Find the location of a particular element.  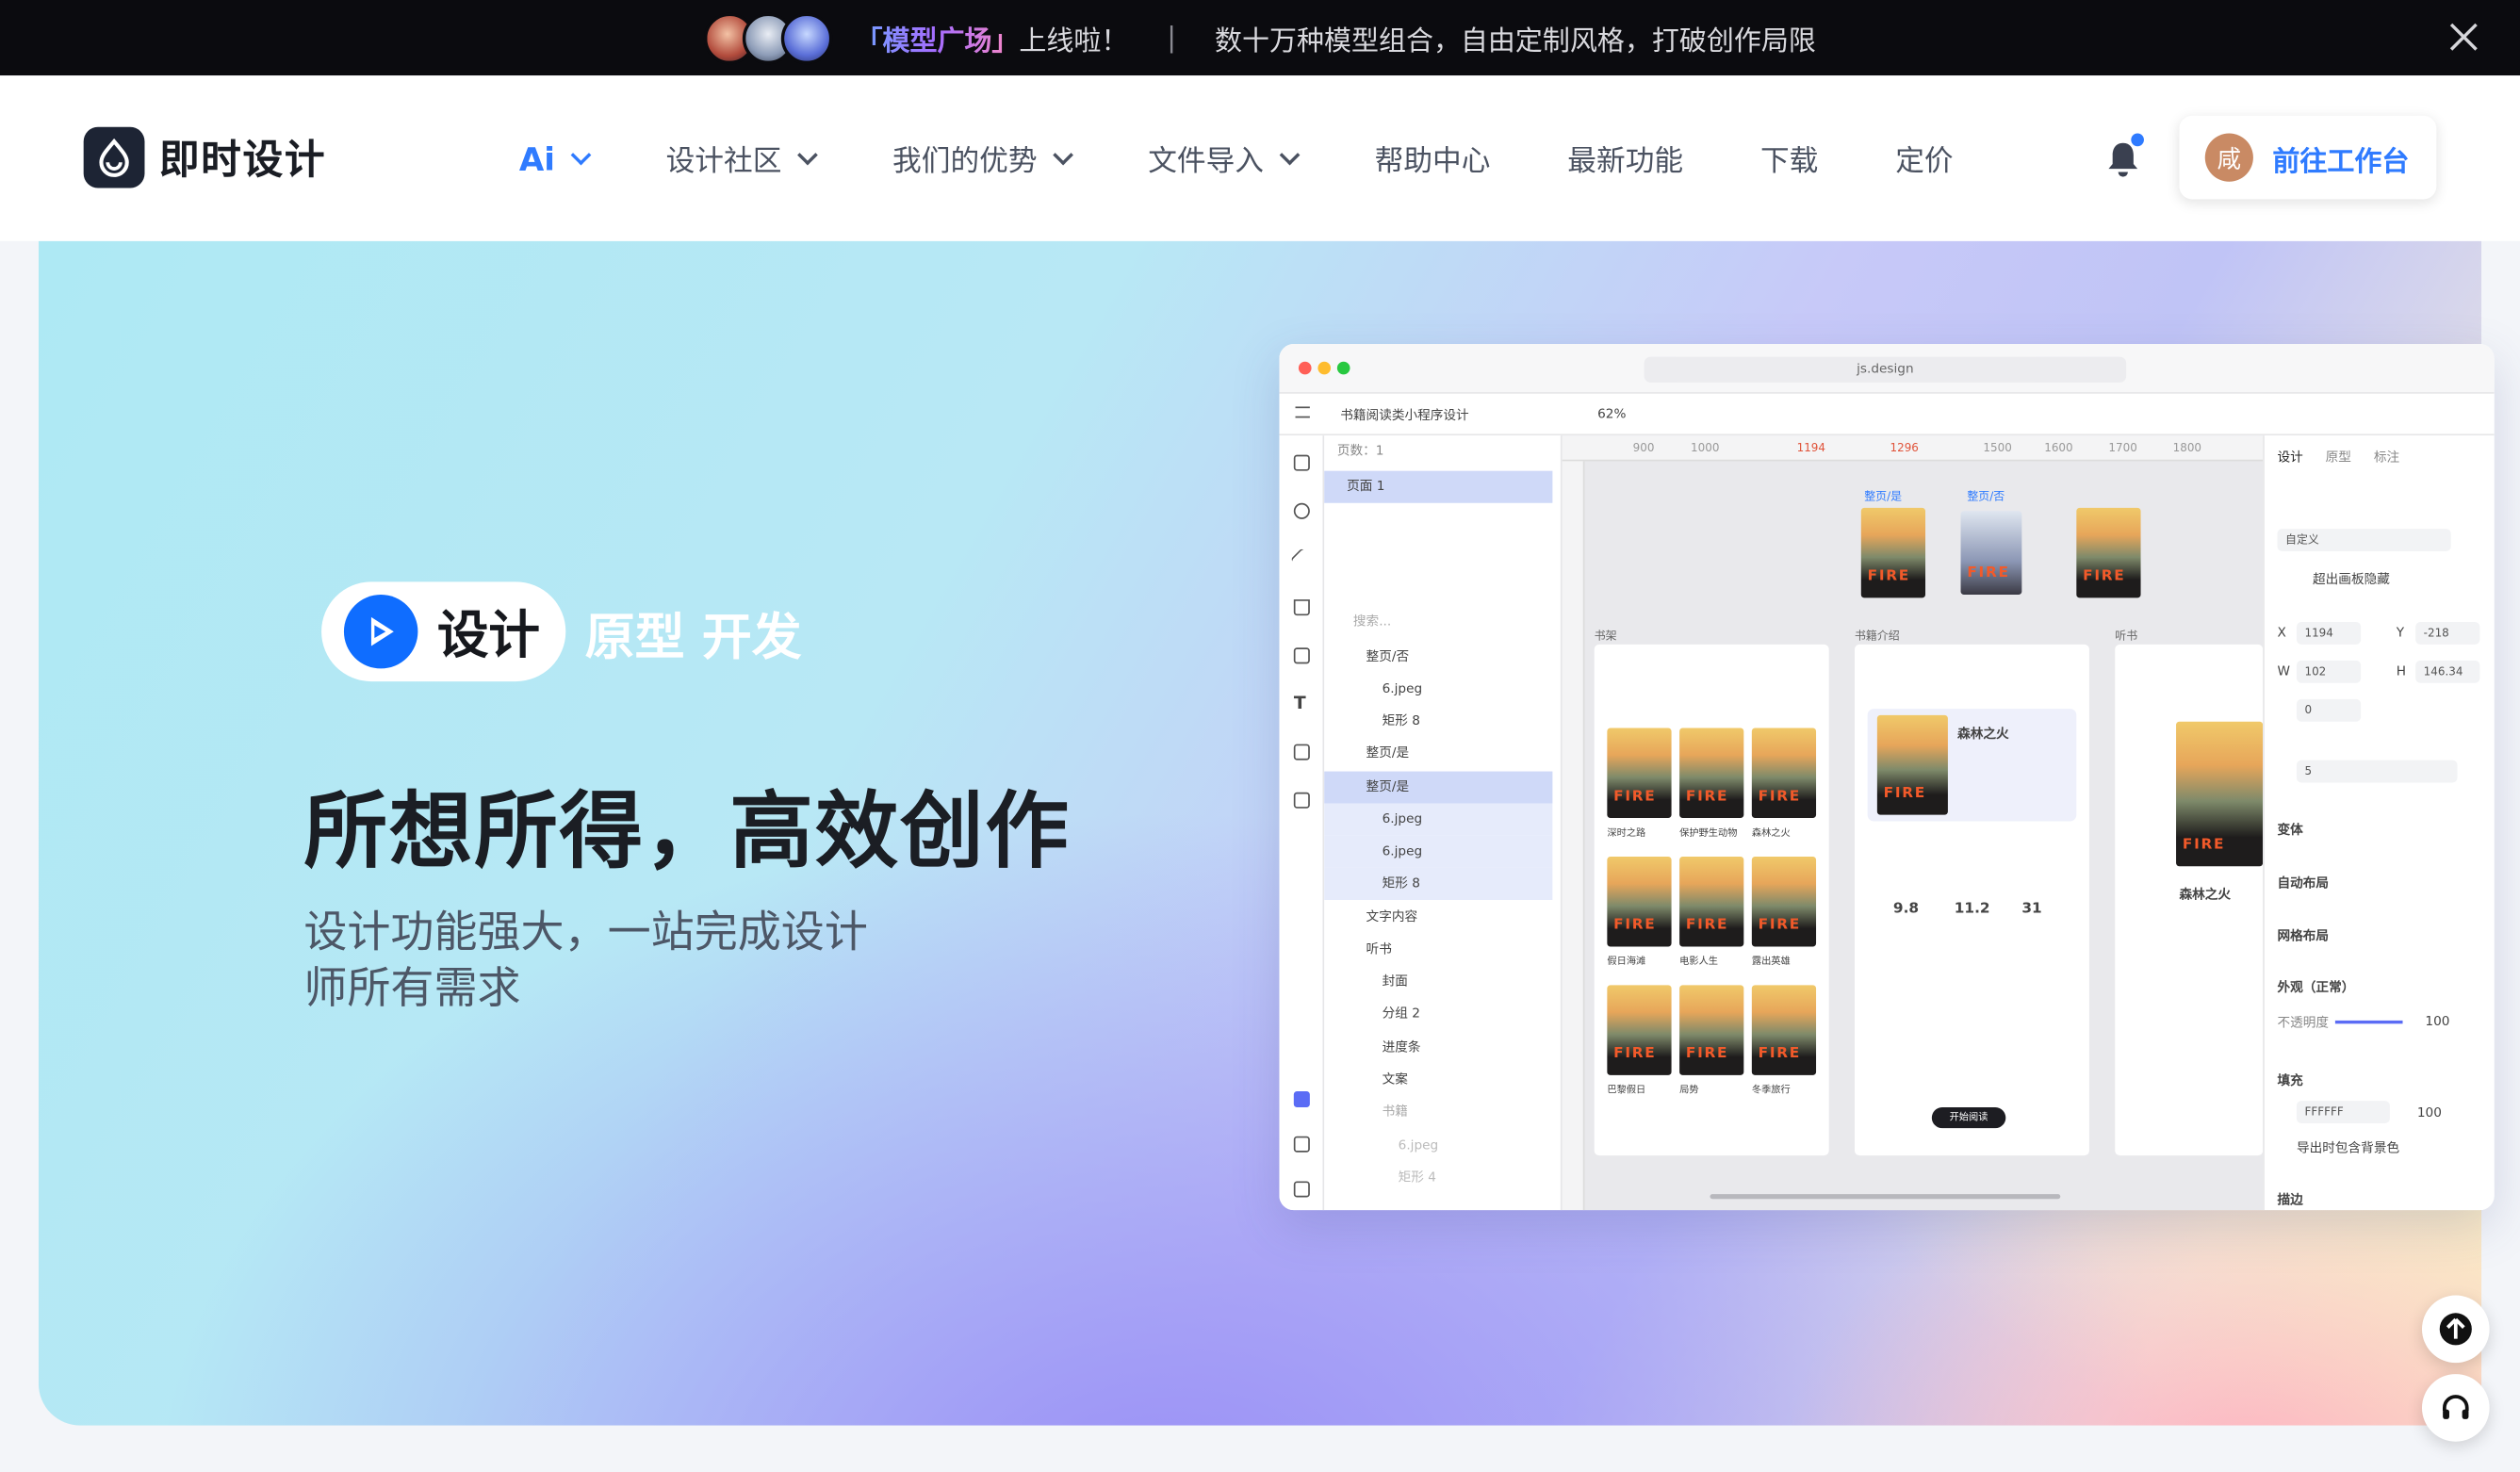

pen-tool-icon is located at coordinates (1301, 655).